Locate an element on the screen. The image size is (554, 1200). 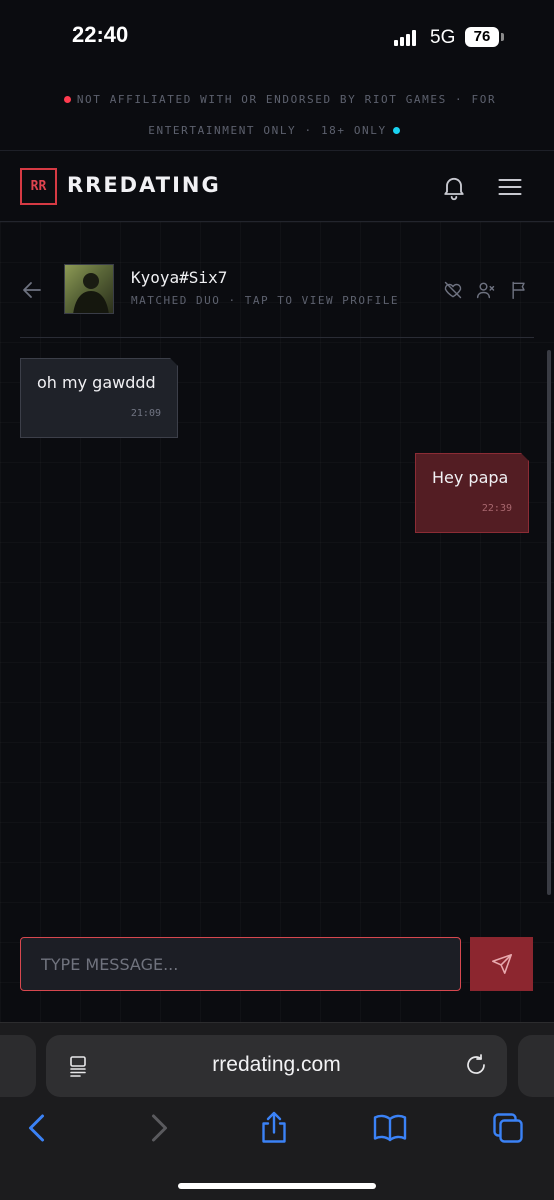
previous-tab-preview is located at coordinates (18, 1066).